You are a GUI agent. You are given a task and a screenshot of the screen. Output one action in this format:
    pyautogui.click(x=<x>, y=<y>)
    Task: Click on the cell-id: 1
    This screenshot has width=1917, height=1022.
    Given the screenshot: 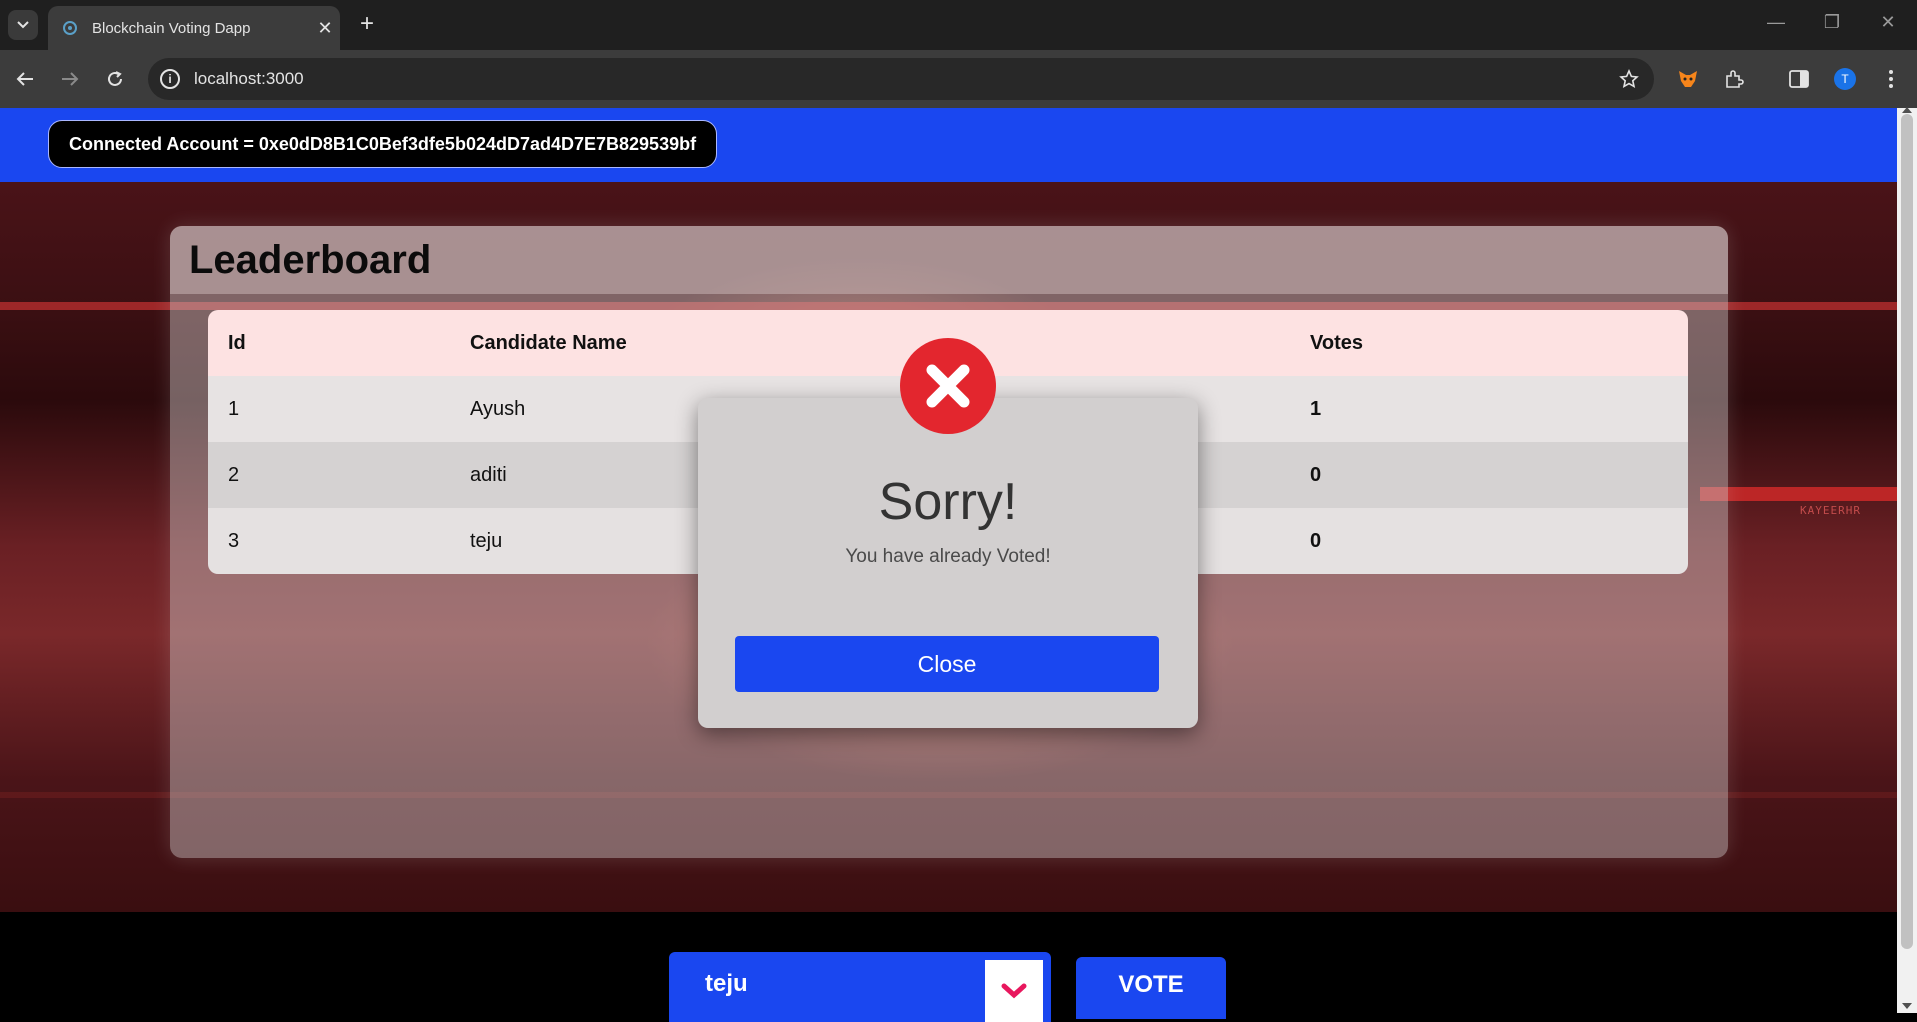 What is the action you would take?
    pyautogui.click(x=234, y=408)
    